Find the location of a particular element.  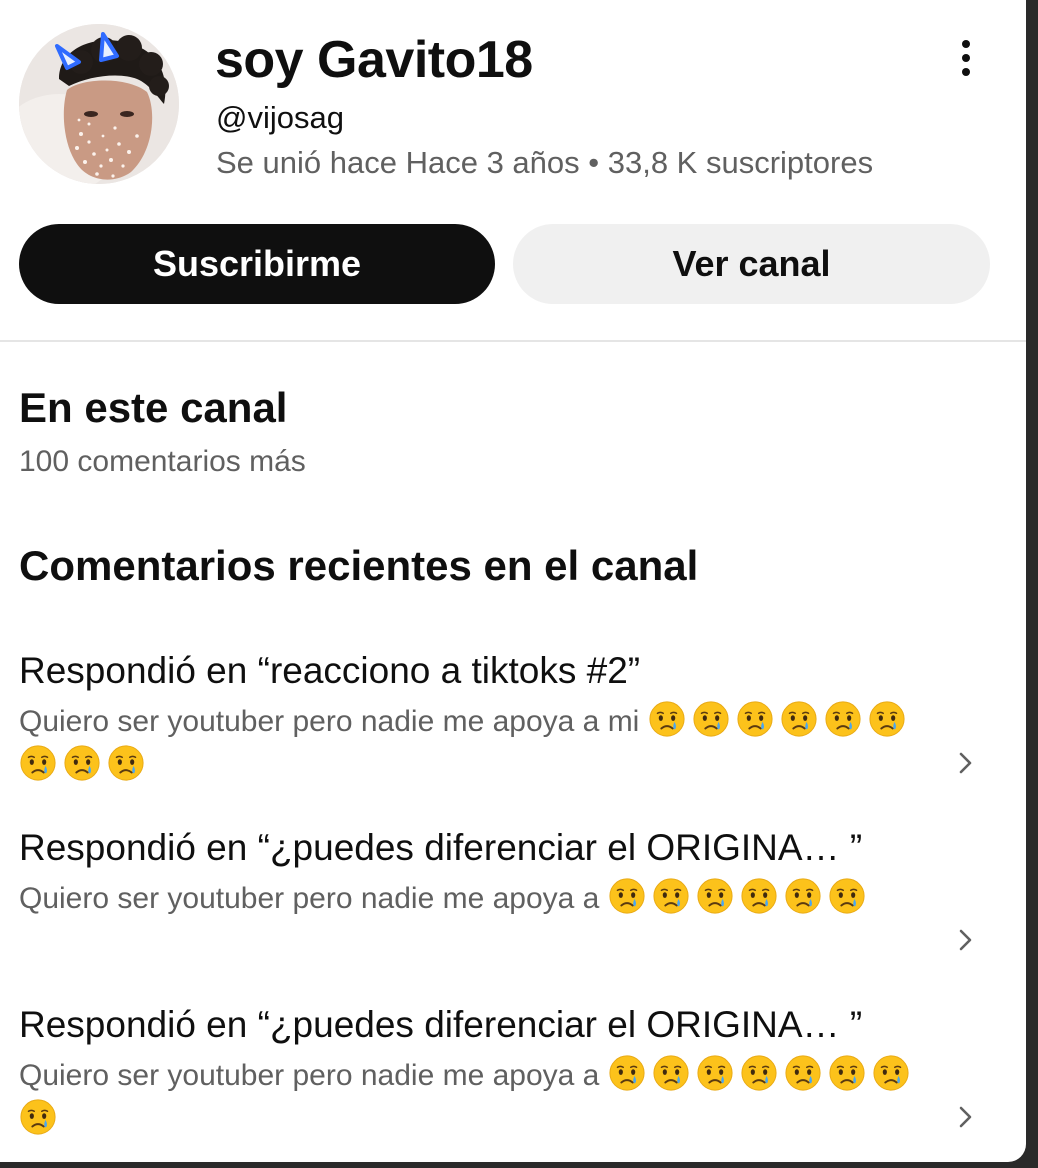

divider is located at coordinates (513, 341).